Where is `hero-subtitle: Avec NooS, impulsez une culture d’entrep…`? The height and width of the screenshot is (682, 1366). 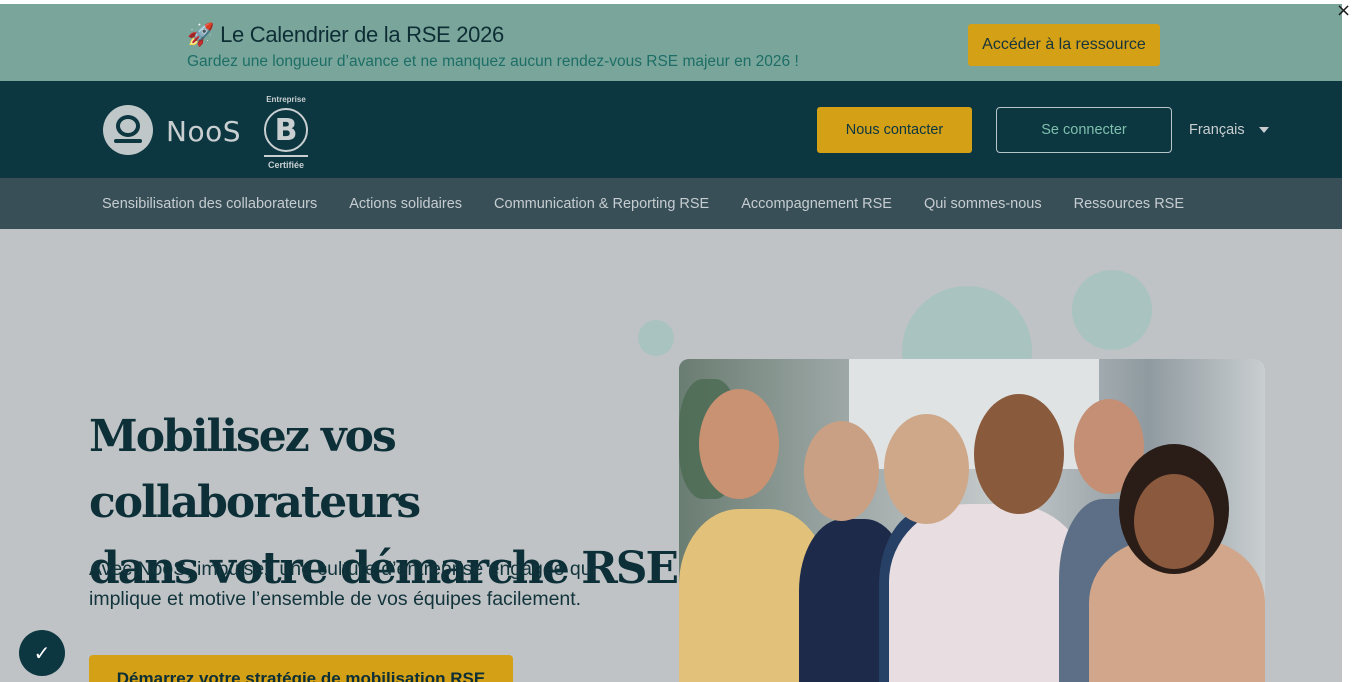 hero-subtitle: Avec NooS, impulsez une culture d’entrep… is located at coordinates (342, 584).